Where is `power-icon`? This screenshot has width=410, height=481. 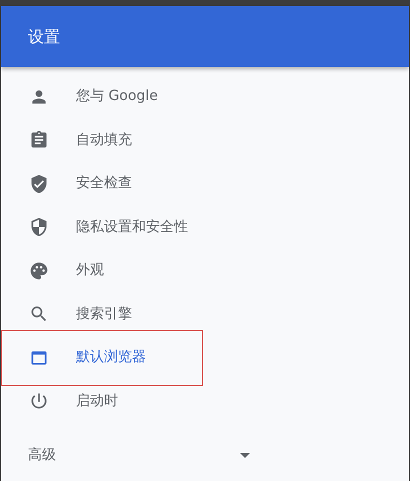
power-icon is located at coordinates (39, 401).